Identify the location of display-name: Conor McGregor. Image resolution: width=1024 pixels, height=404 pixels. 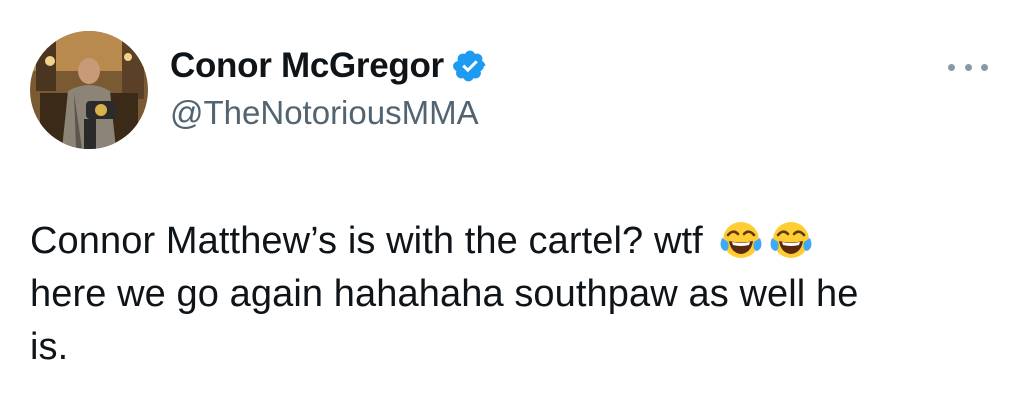
(307, 66).